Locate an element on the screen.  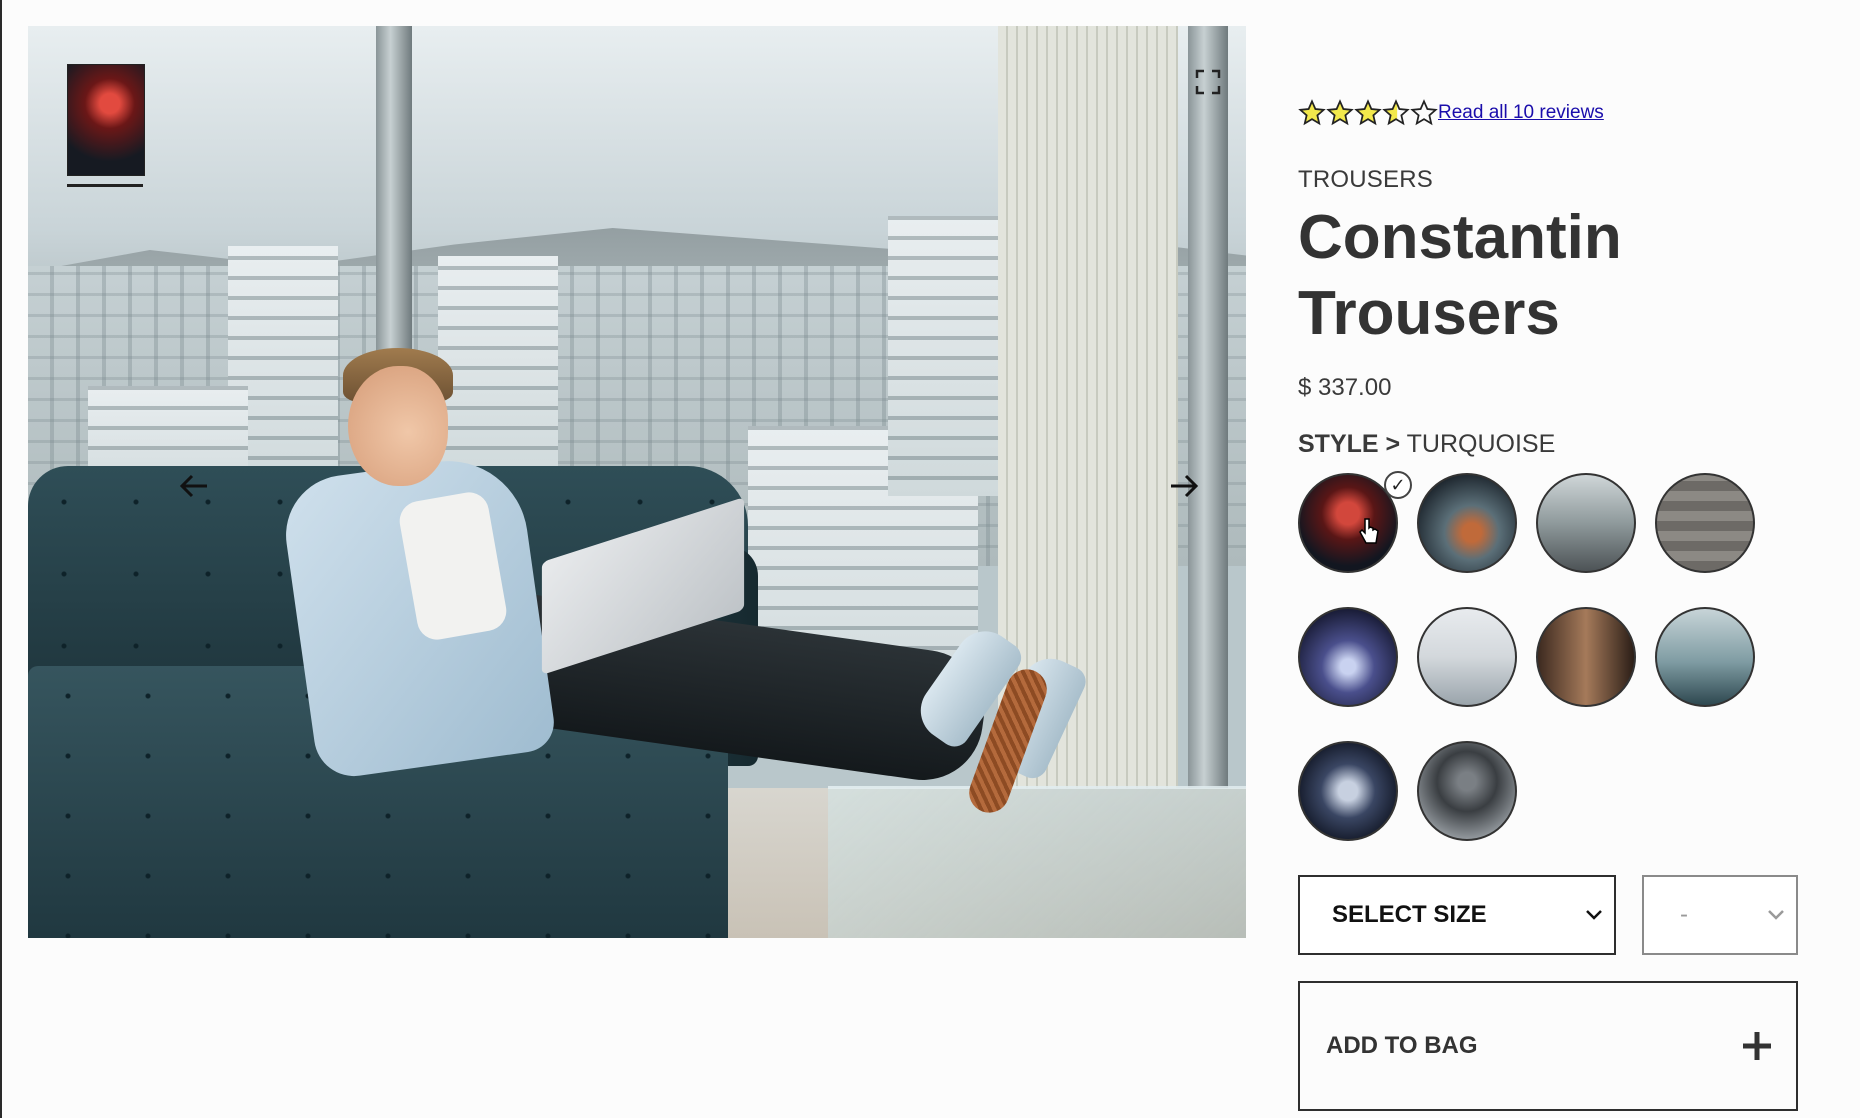
star-rating is located at coordinates (1368, 113).